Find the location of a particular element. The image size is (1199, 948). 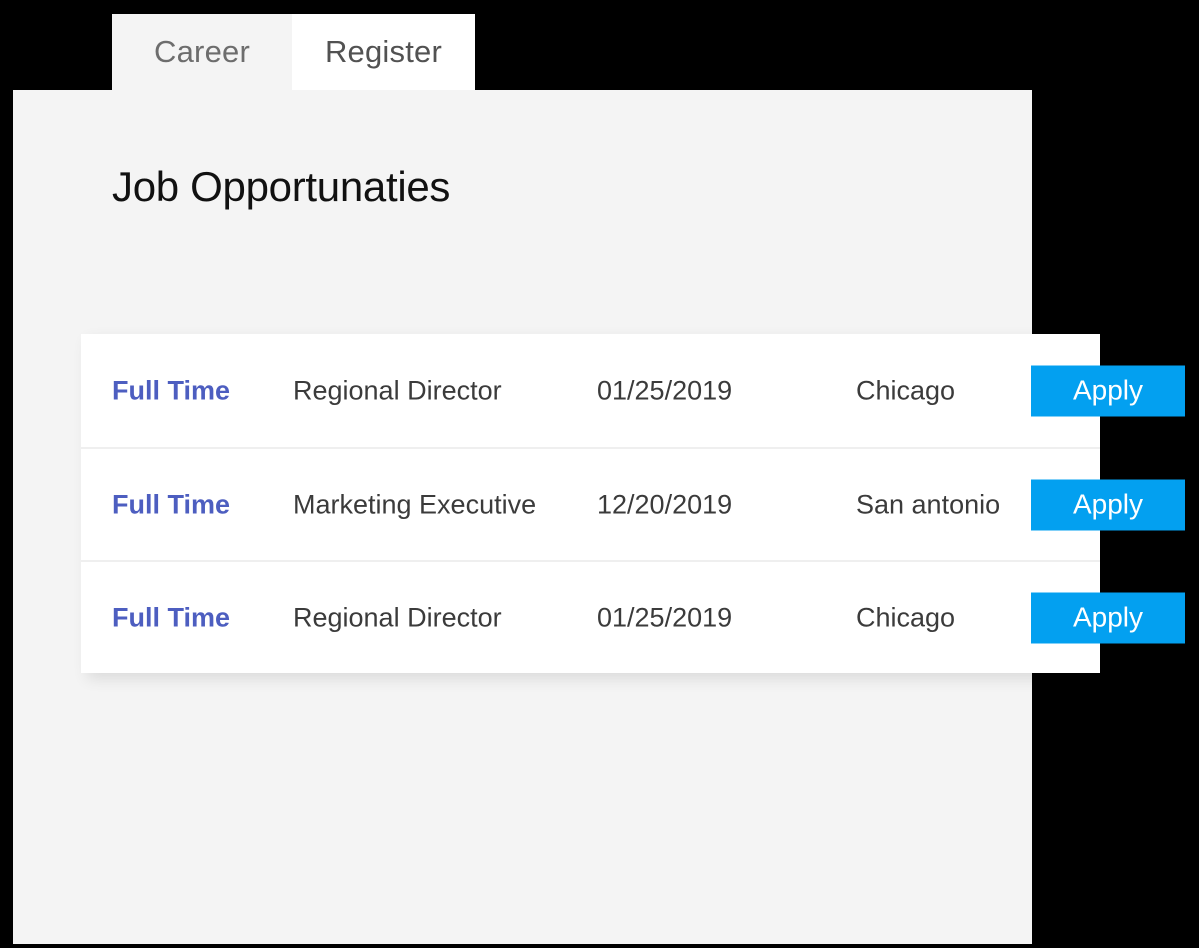

tab-career: Career is located at coordinates (202, 52).